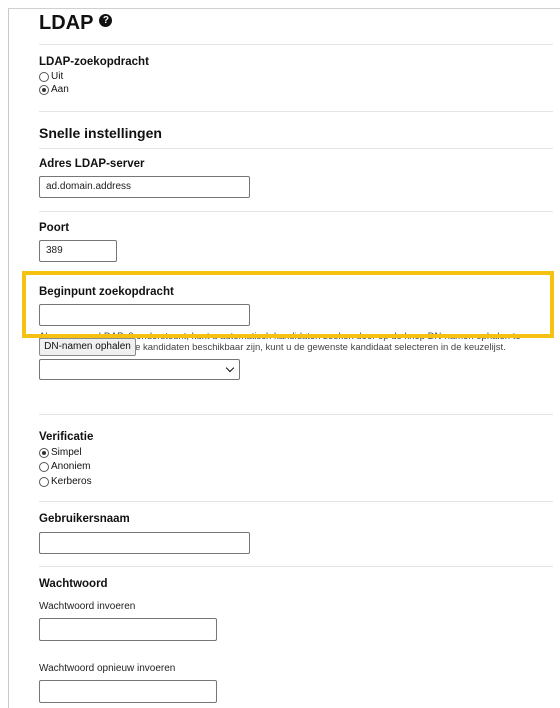 The height and width of the screenshot is (708, 560). Describe the element at coordinates (78, 251) in the screenshot. I see `port-input: 389` at that location.